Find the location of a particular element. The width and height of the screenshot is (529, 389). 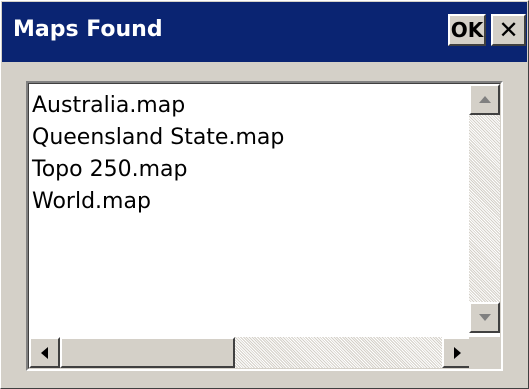

close-button: ✕ is located at coordinates (508, 30).